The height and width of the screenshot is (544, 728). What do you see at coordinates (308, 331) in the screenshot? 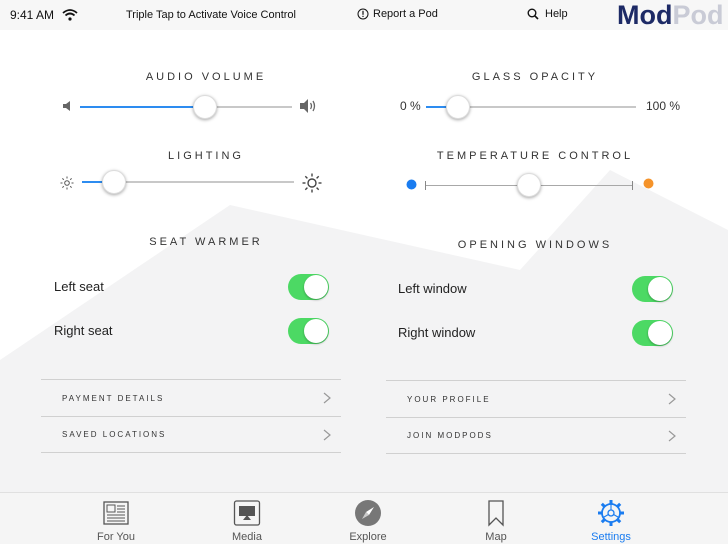
I see `right-seat-toggle` at bounding box center [308, 331].